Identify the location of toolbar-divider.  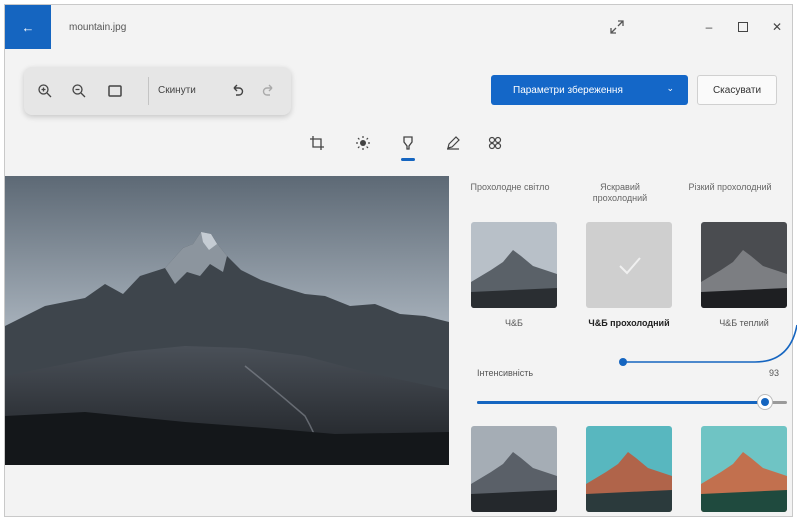
(148, 91).